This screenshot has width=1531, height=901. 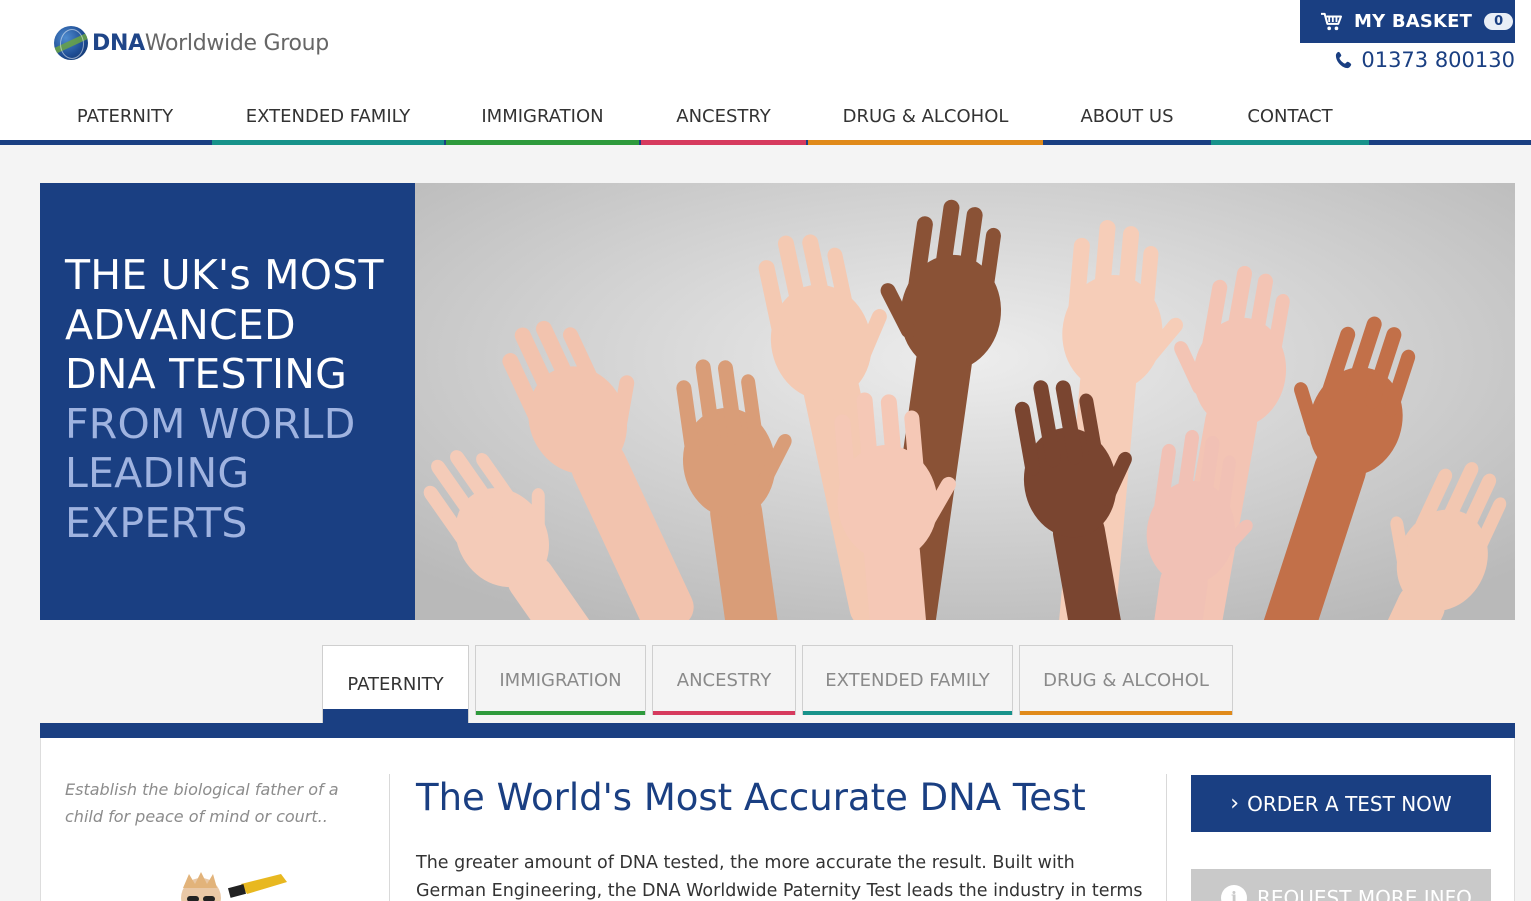 What do you see at coordinates (1234, 892) in the screenshot?
I see `info-icon: i` at bounding box center [1234, 892].